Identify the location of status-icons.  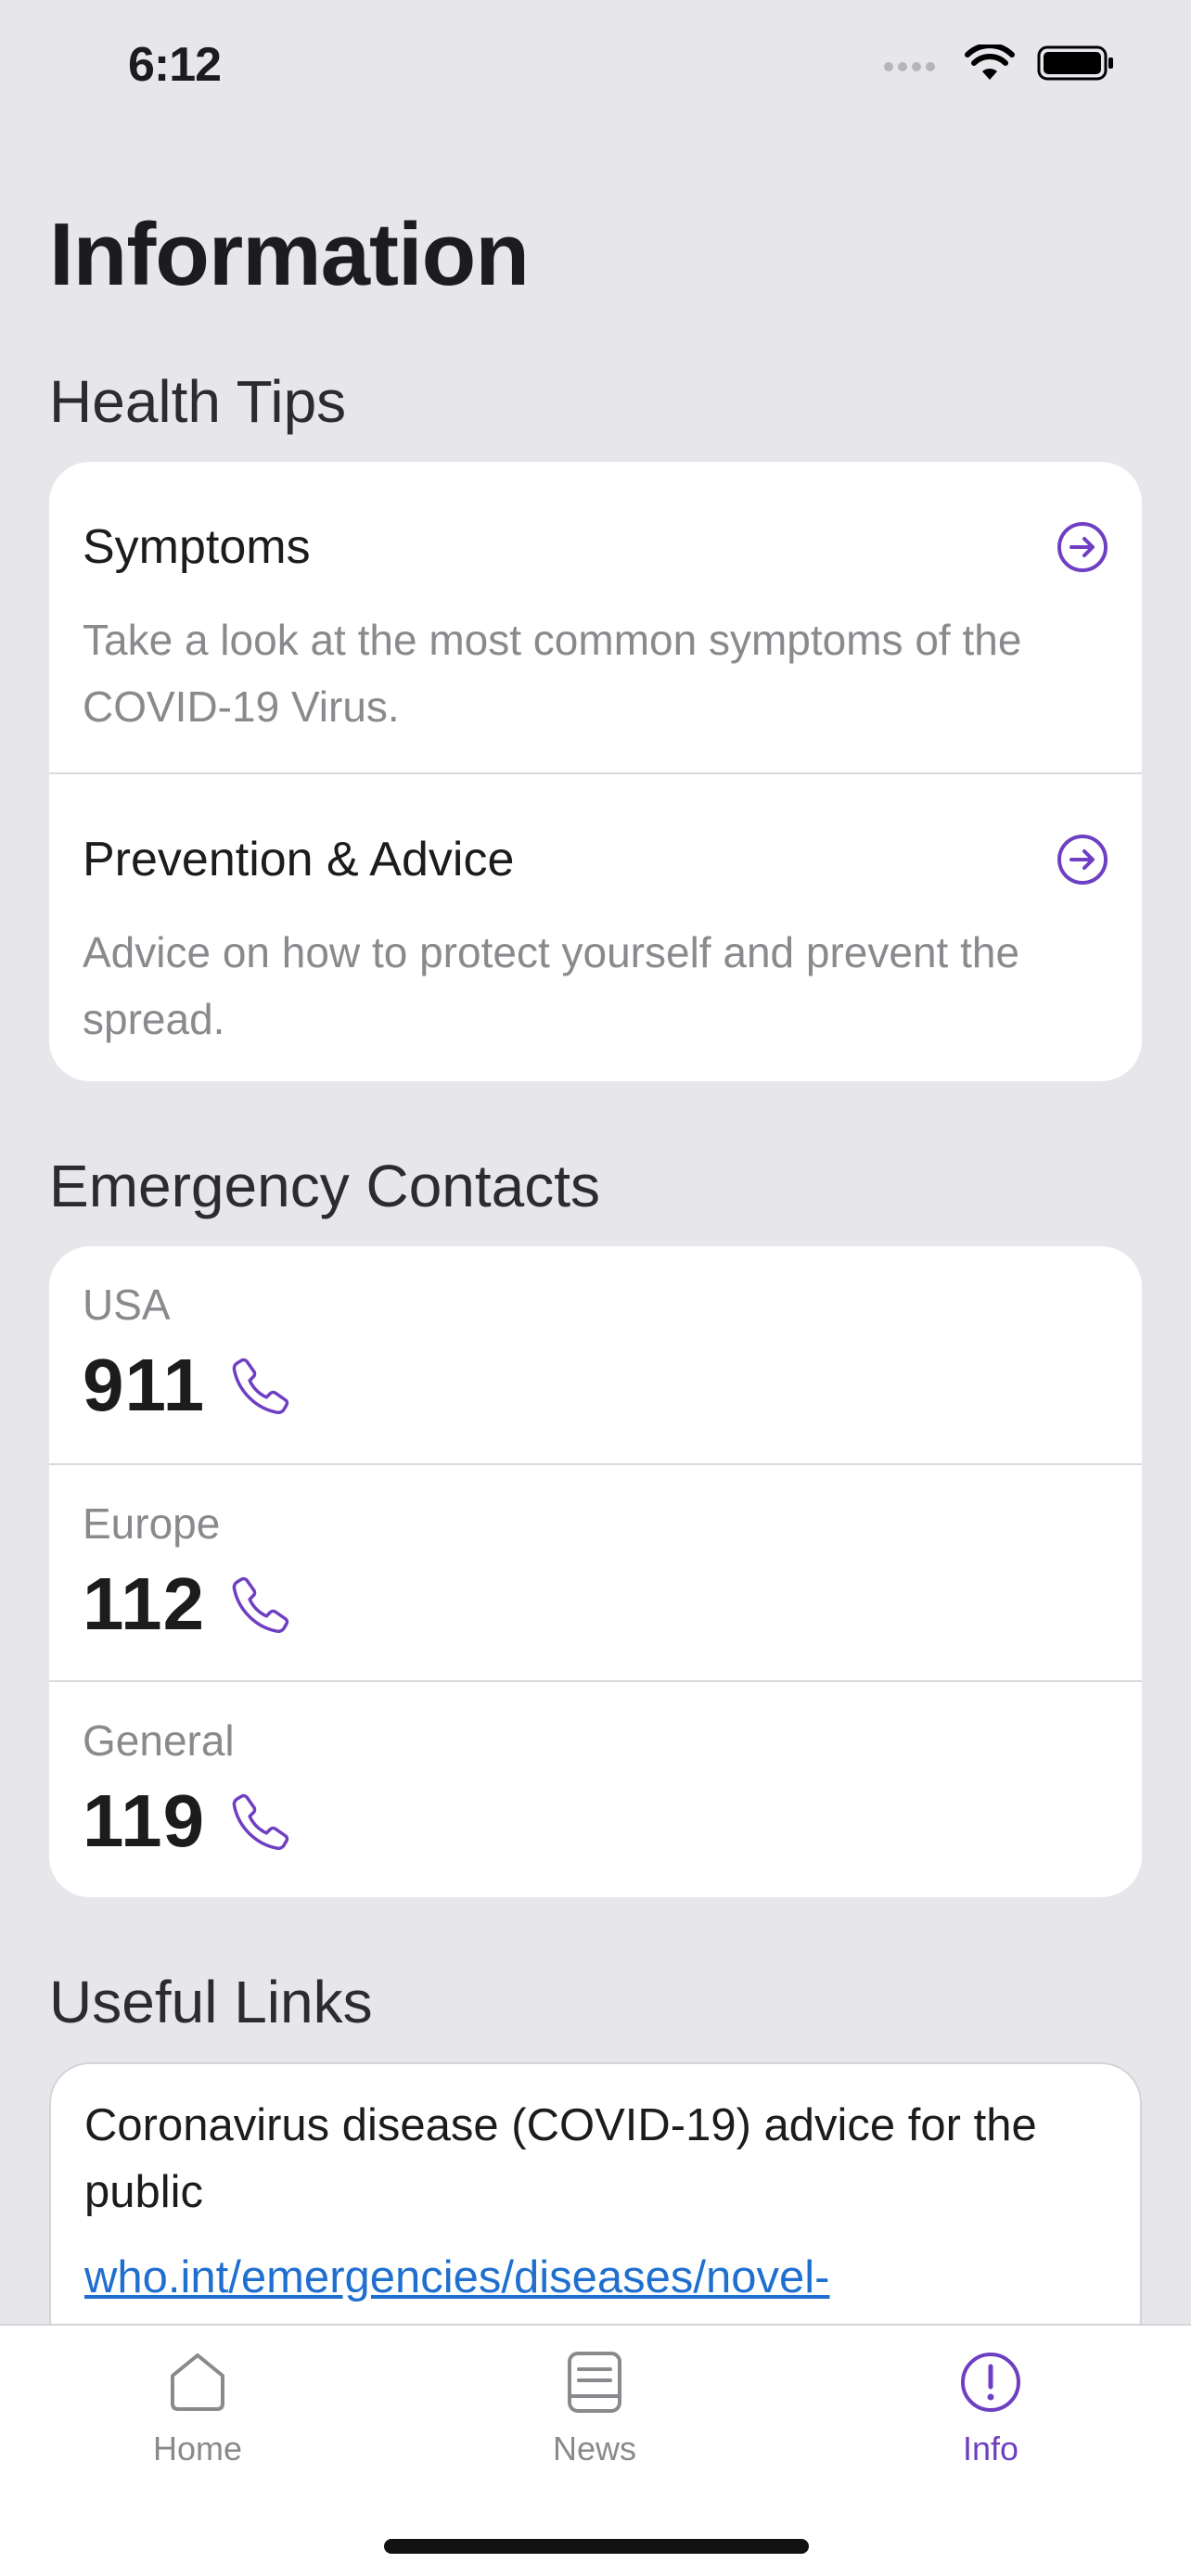
(999, 64).